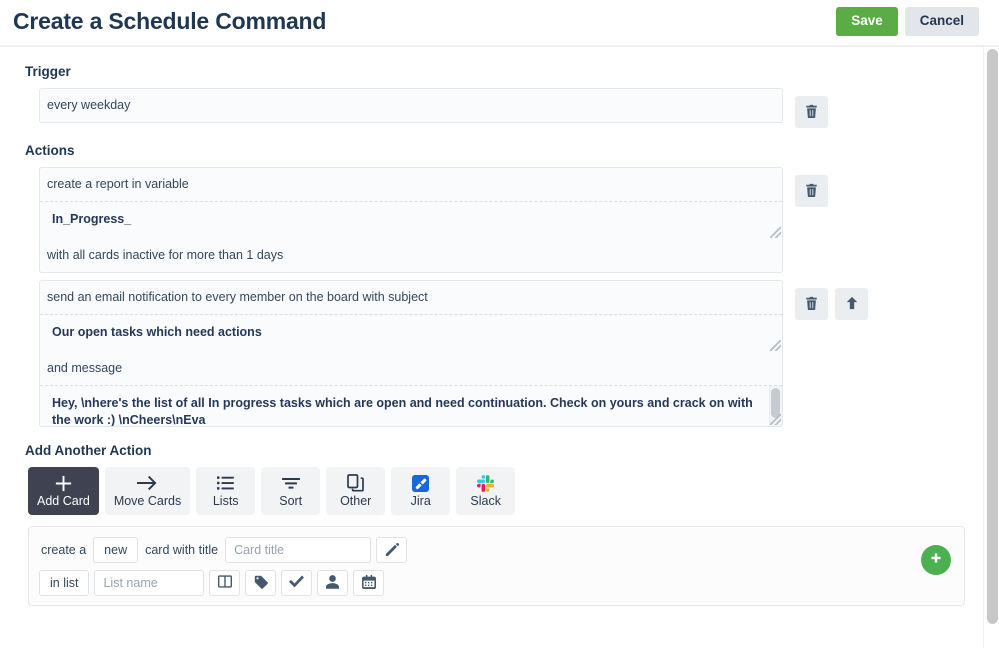 Image resolution: width=999 pixels, height=648 pixels. I want to click on tab-sort-label: Sort, so click(291, 501).